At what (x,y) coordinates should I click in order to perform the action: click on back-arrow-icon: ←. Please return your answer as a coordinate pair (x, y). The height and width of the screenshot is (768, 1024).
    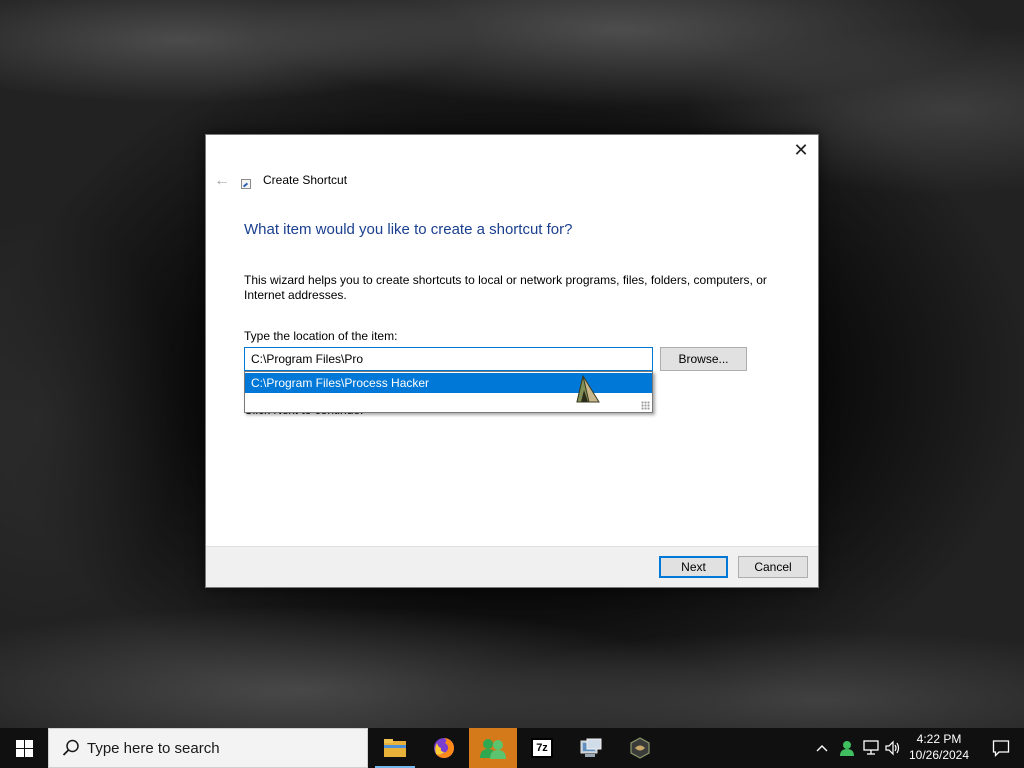
    Looking at the image, I should click on (222, 180).